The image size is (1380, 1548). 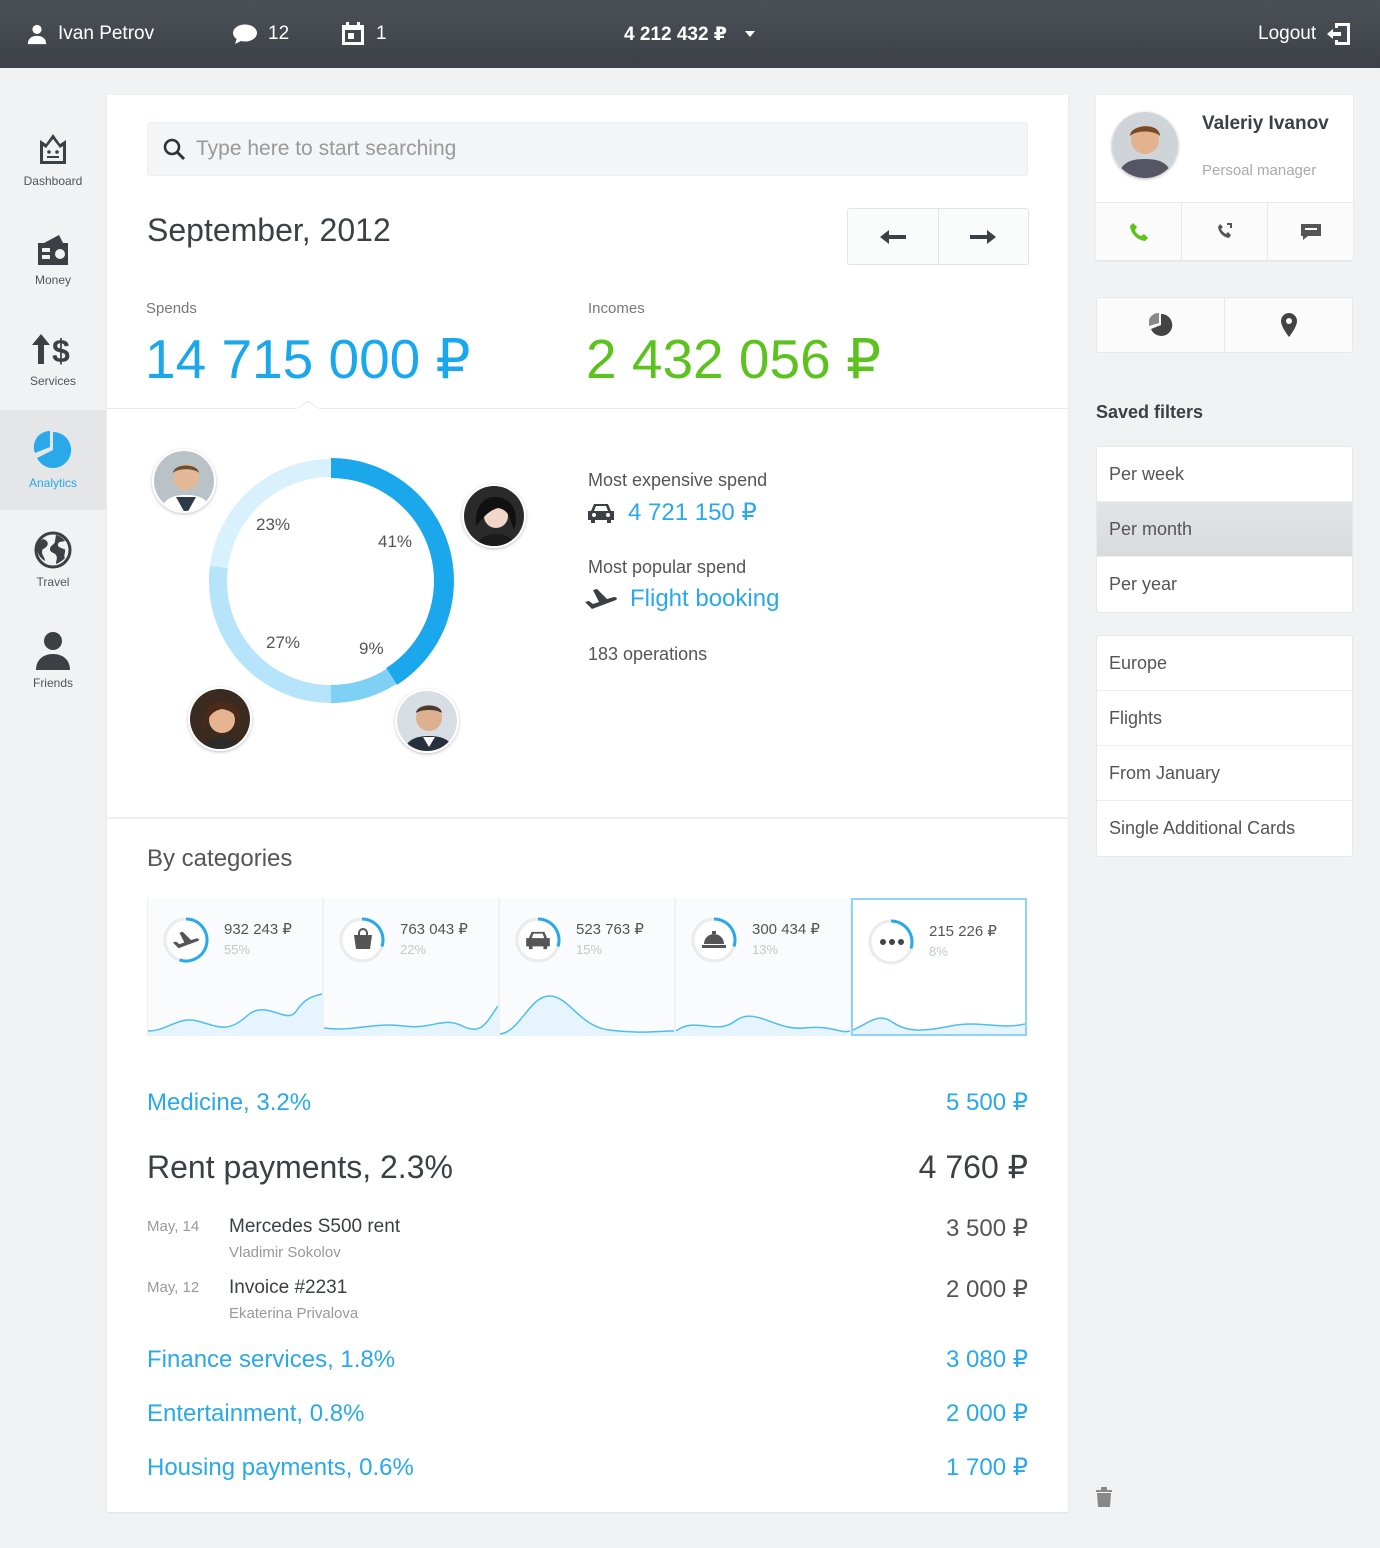 I want to click on incomes-label: Incomes, so click(x=616, y=308).